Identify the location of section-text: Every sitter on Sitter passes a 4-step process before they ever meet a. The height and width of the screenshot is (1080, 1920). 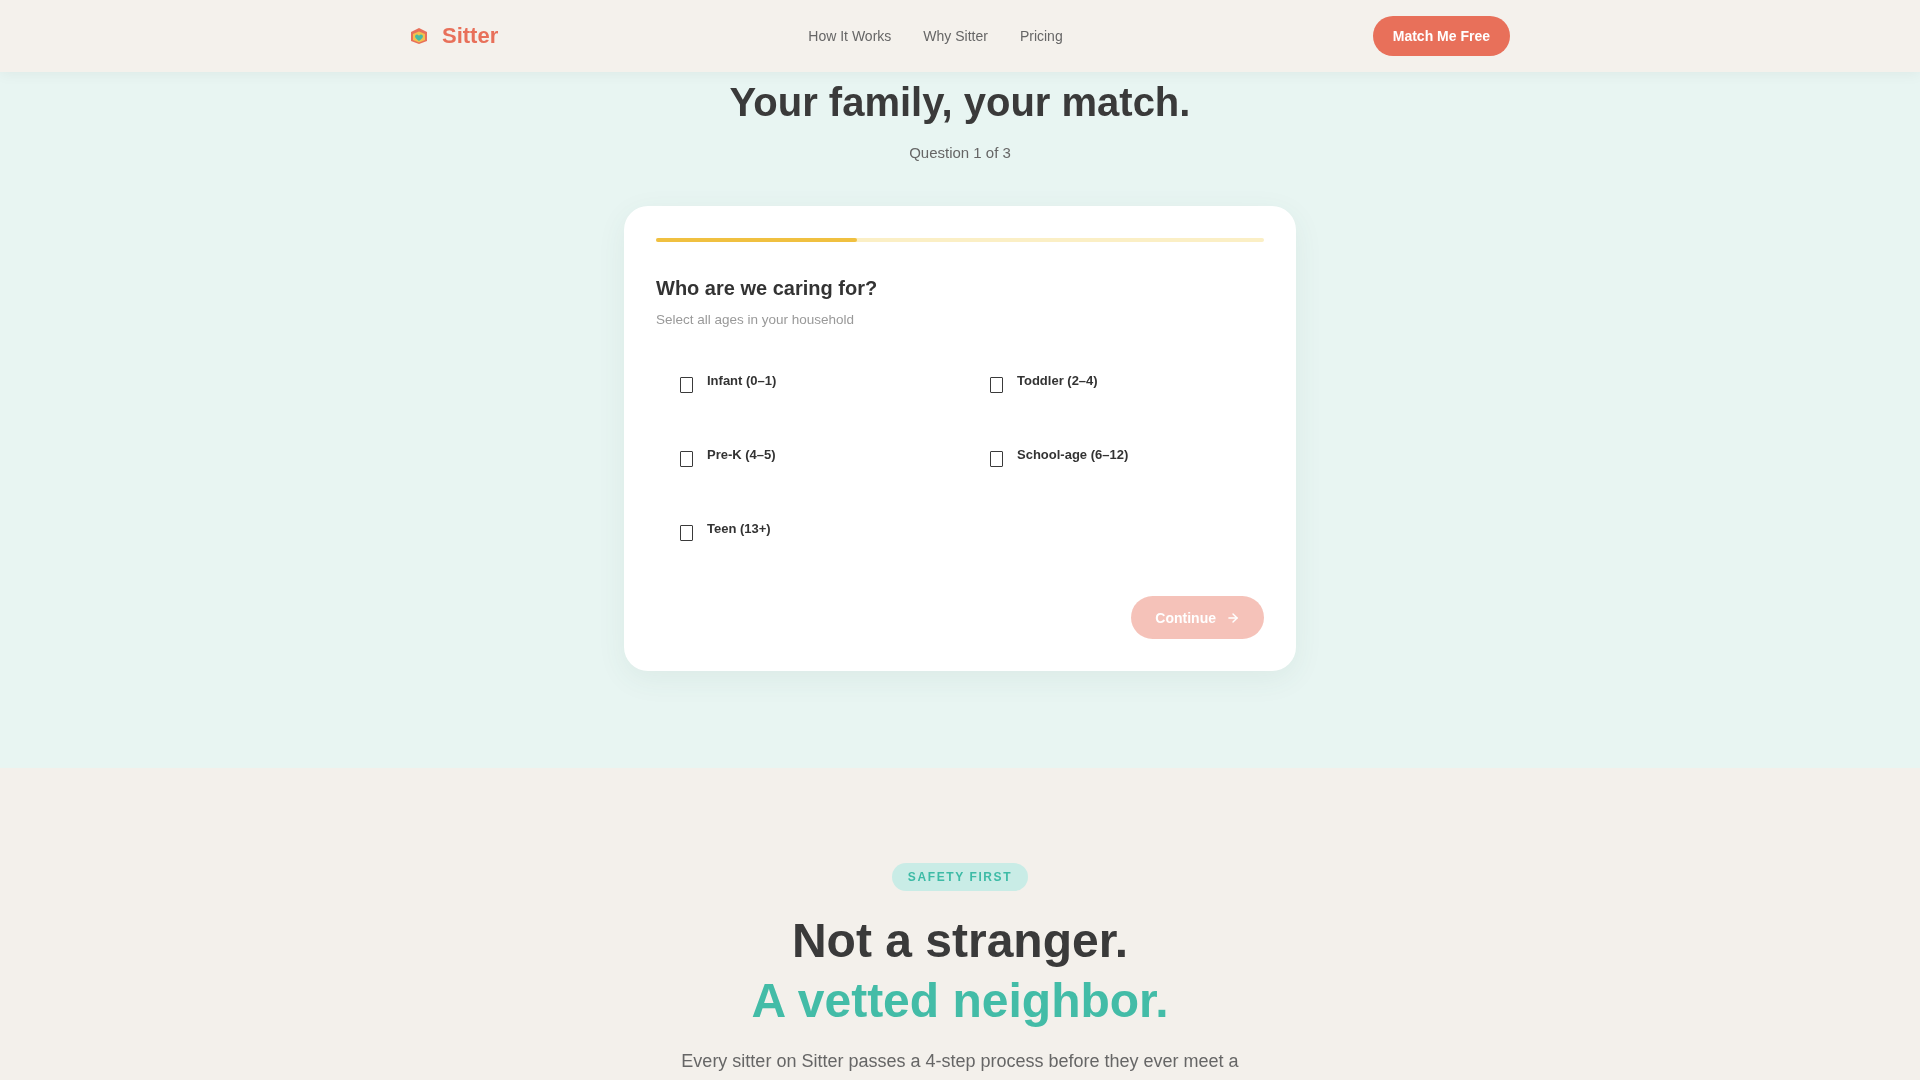
(960, 1061).